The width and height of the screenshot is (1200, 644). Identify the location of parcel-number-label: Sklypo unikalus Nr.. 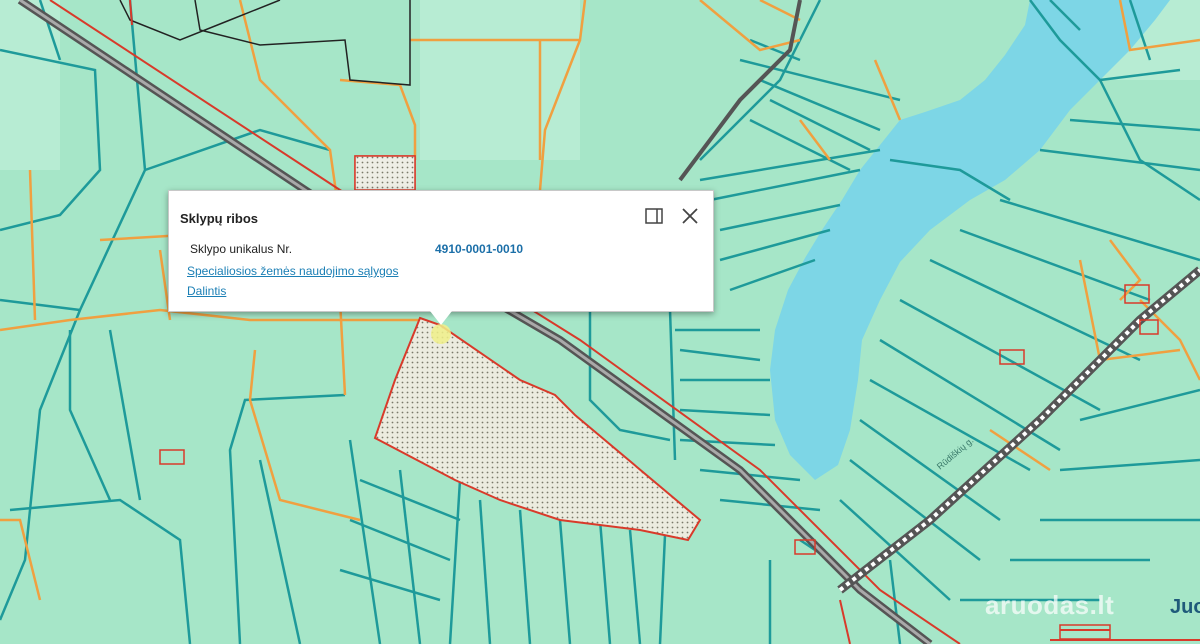
(241, 249).